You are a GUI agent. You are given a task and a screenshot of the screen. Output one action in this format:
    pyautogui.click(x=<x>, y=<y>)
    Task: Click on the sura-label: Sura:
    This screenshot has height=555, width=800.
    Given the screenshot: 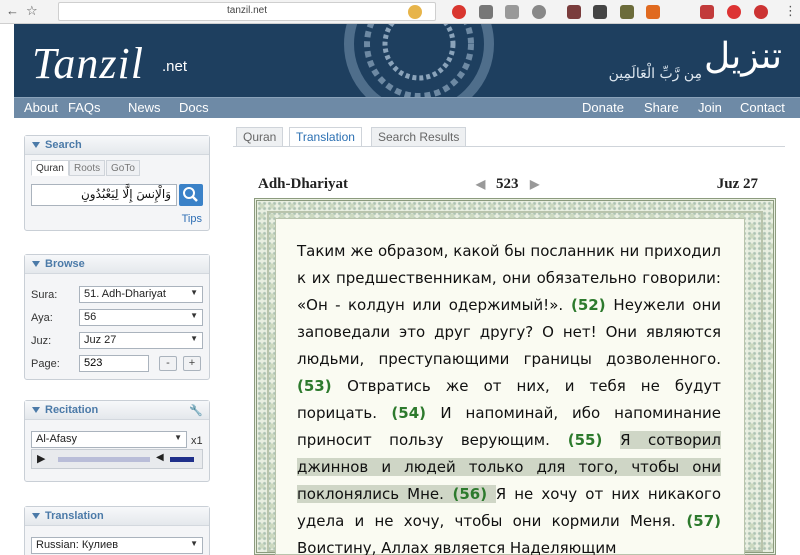 What is the action you would take?
    pyautogui.click(x=44, y=295)
    